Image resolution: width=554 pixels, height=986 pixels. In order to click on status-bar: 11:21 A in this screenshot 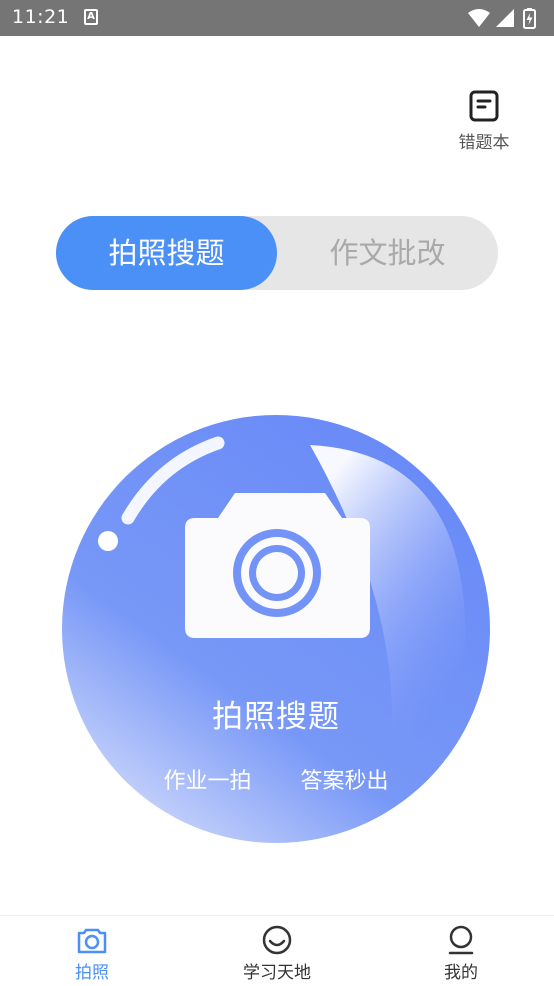, I will do `click(277, 18)`.